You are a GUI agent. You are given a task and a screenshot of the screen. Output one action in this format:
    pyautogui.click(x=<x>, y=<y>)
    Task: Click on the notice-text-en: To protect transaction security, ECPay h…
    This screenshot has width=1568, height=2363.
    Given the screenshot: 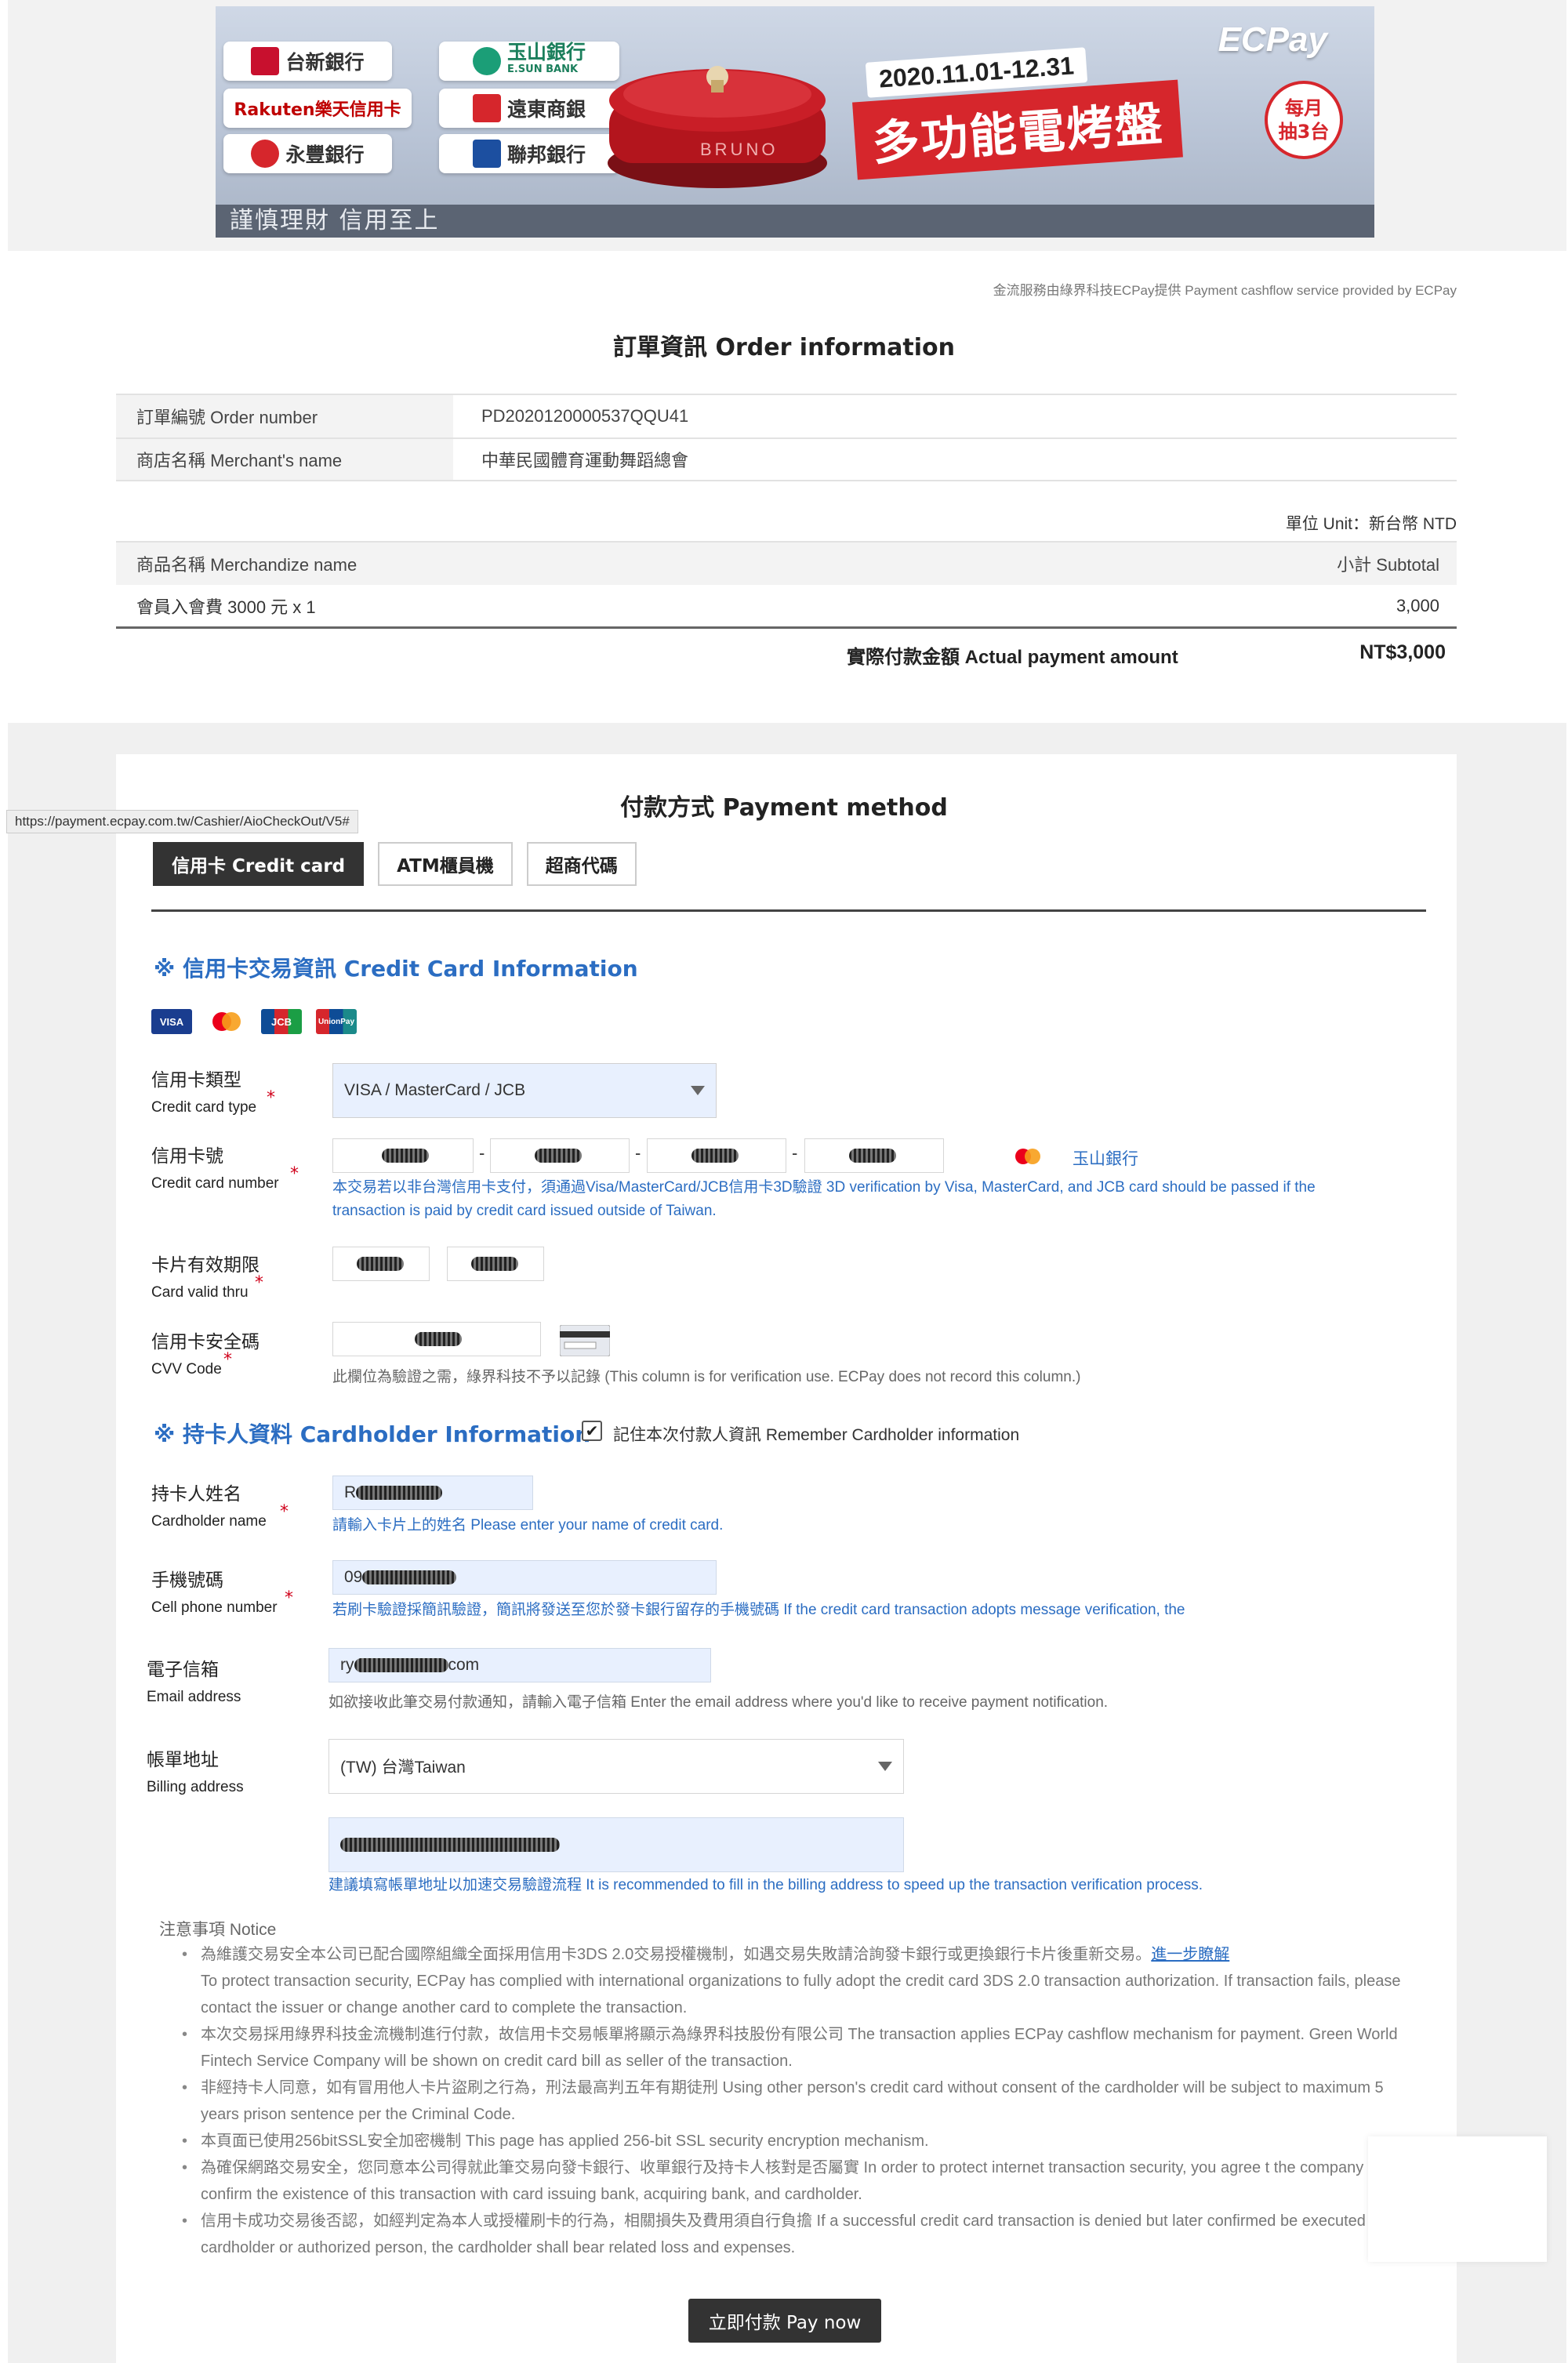 What is the action you would take?
    pyautogui.click(x=801, y=1995)
    